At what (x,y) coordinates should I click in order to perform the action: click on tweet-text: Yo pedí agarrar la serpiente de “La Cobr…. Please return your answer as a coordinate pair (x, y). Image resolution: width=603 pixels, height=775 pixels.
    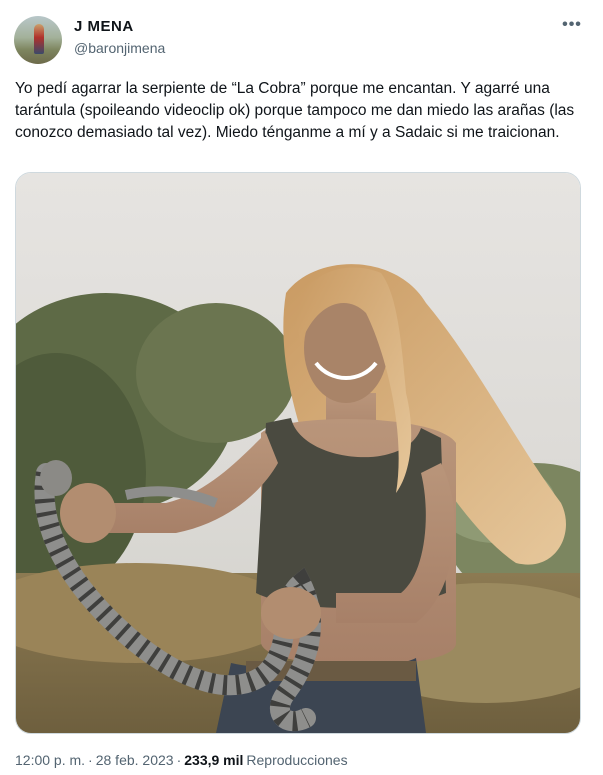
    Looking at the image, I should click on (295, 110).